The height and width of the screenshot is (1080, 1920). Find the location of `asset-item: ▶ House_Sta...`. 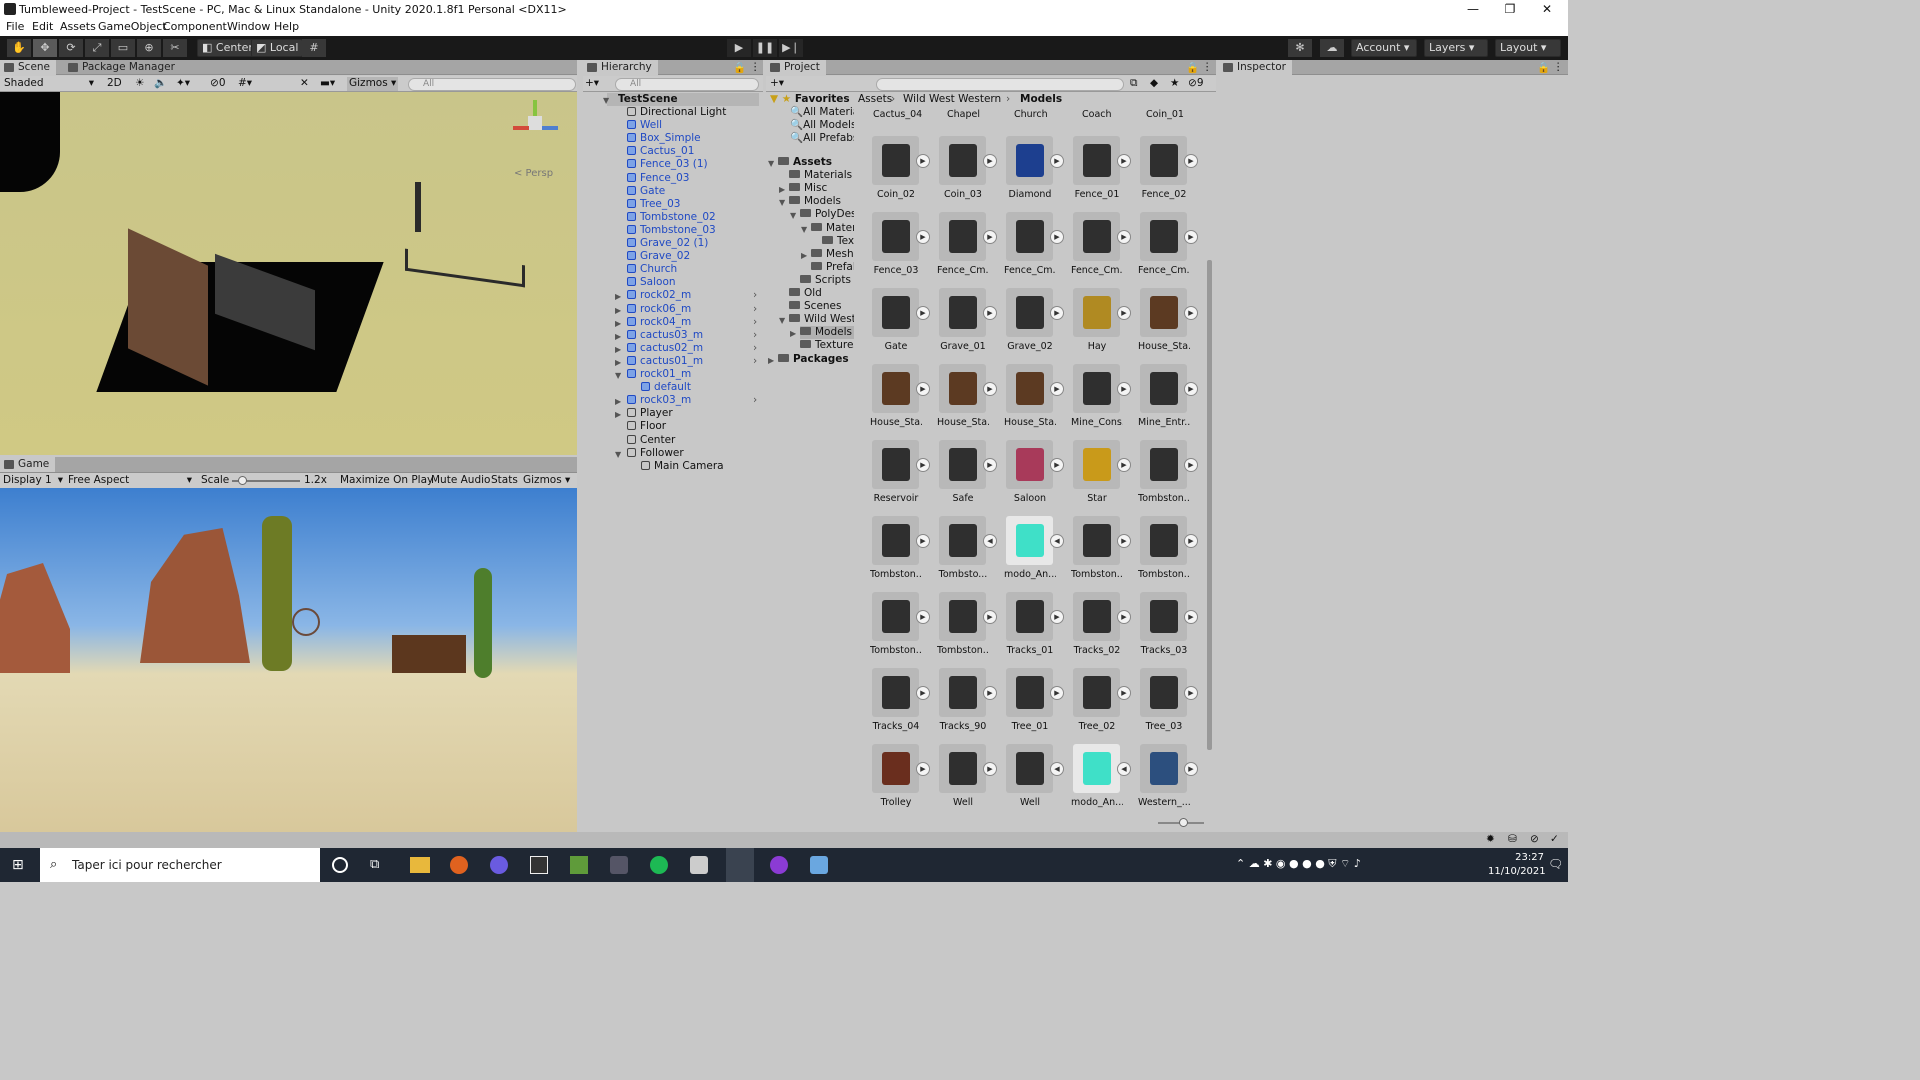

asset-item: ▶ House_Sta... is located at coordinates (1171, 326).